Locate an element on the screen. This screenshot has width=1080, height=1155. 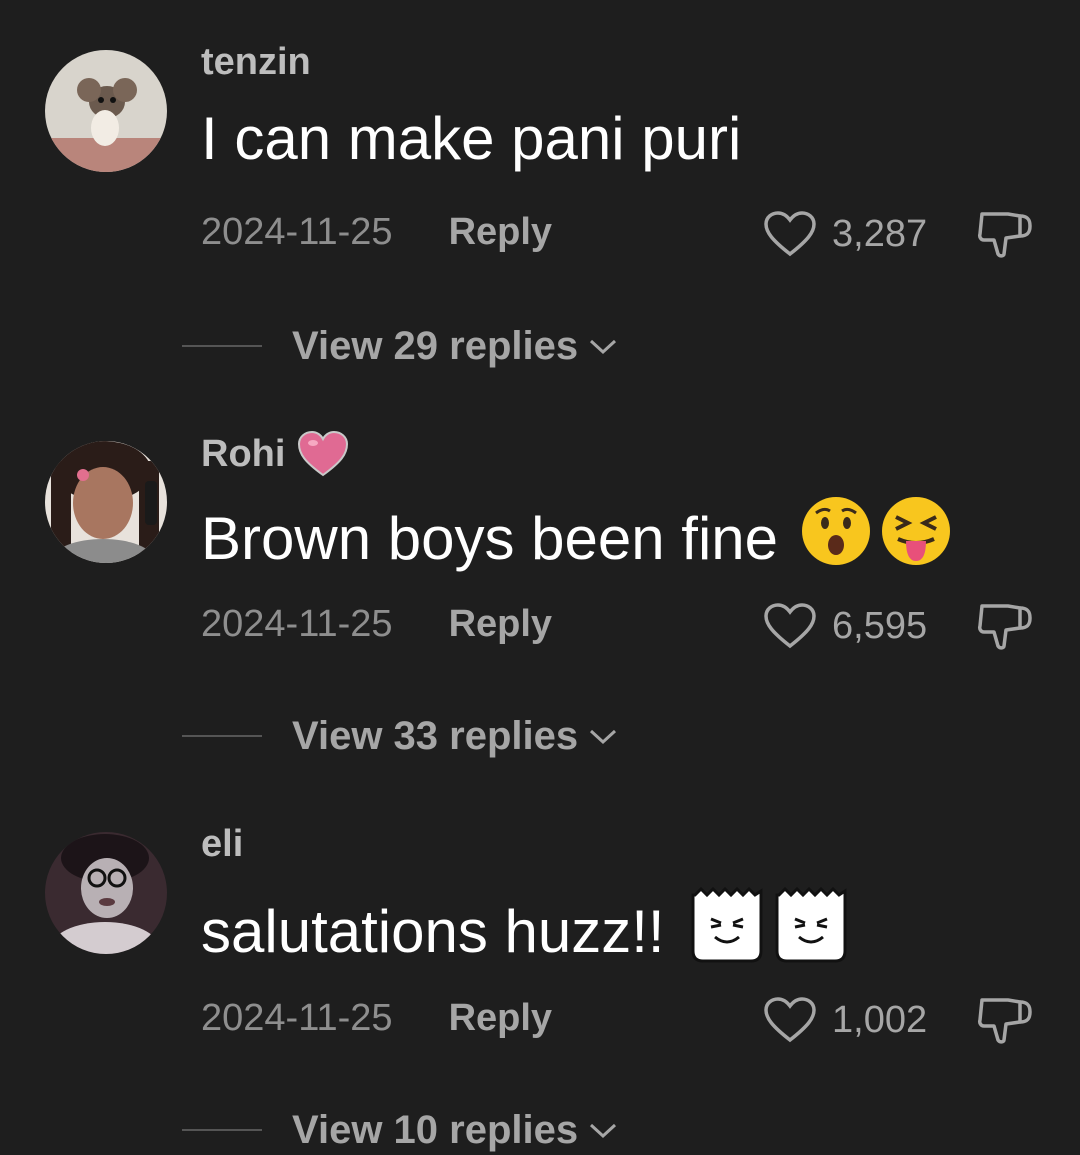
squinting-tongue-emoji is located at coordinates (916, 538).